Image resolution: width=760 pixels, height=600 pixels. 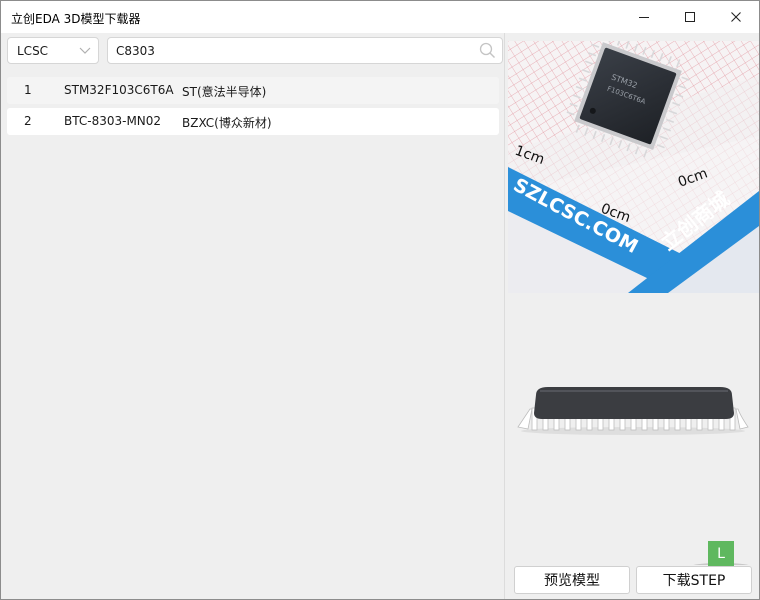 I want to click on row-manufacturer: ST(意法半导体), so click(x=224, y=92).